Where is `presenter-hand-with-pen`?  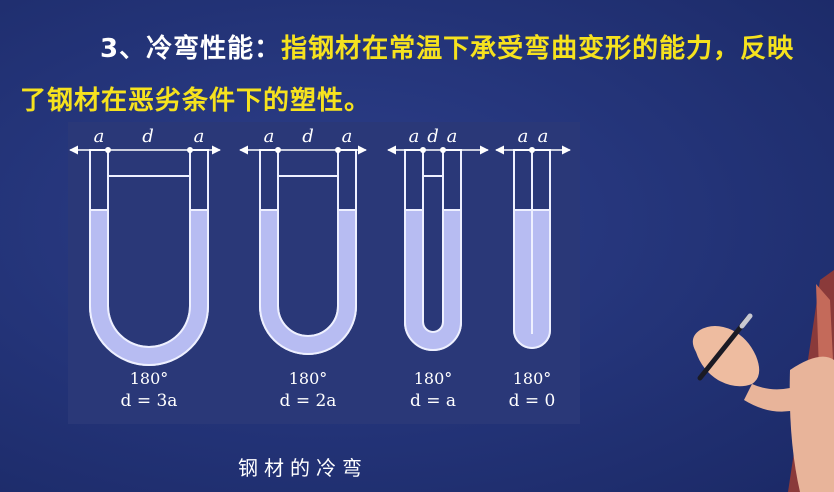
presenter-hand-with-pen is located at coordinates (763, 381).